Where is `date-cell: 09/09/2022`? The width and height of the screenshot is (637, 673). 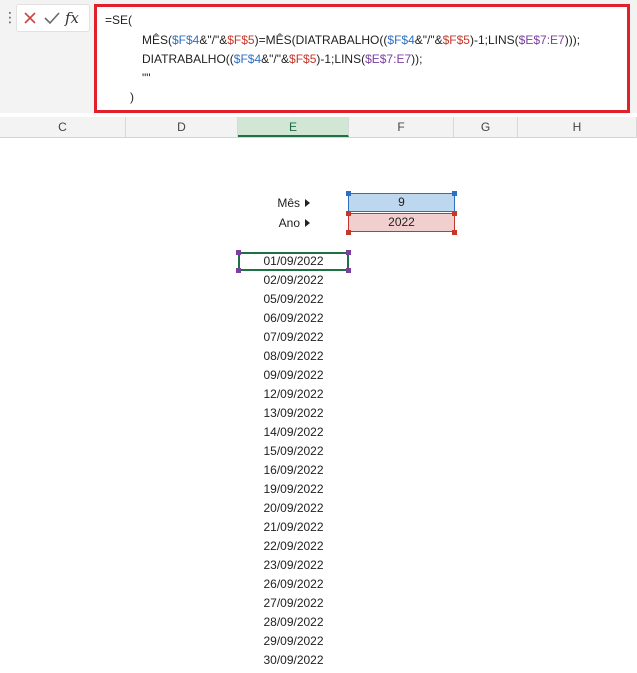
date-cell: 09/09/2022 is located at coordinates (293, 375).